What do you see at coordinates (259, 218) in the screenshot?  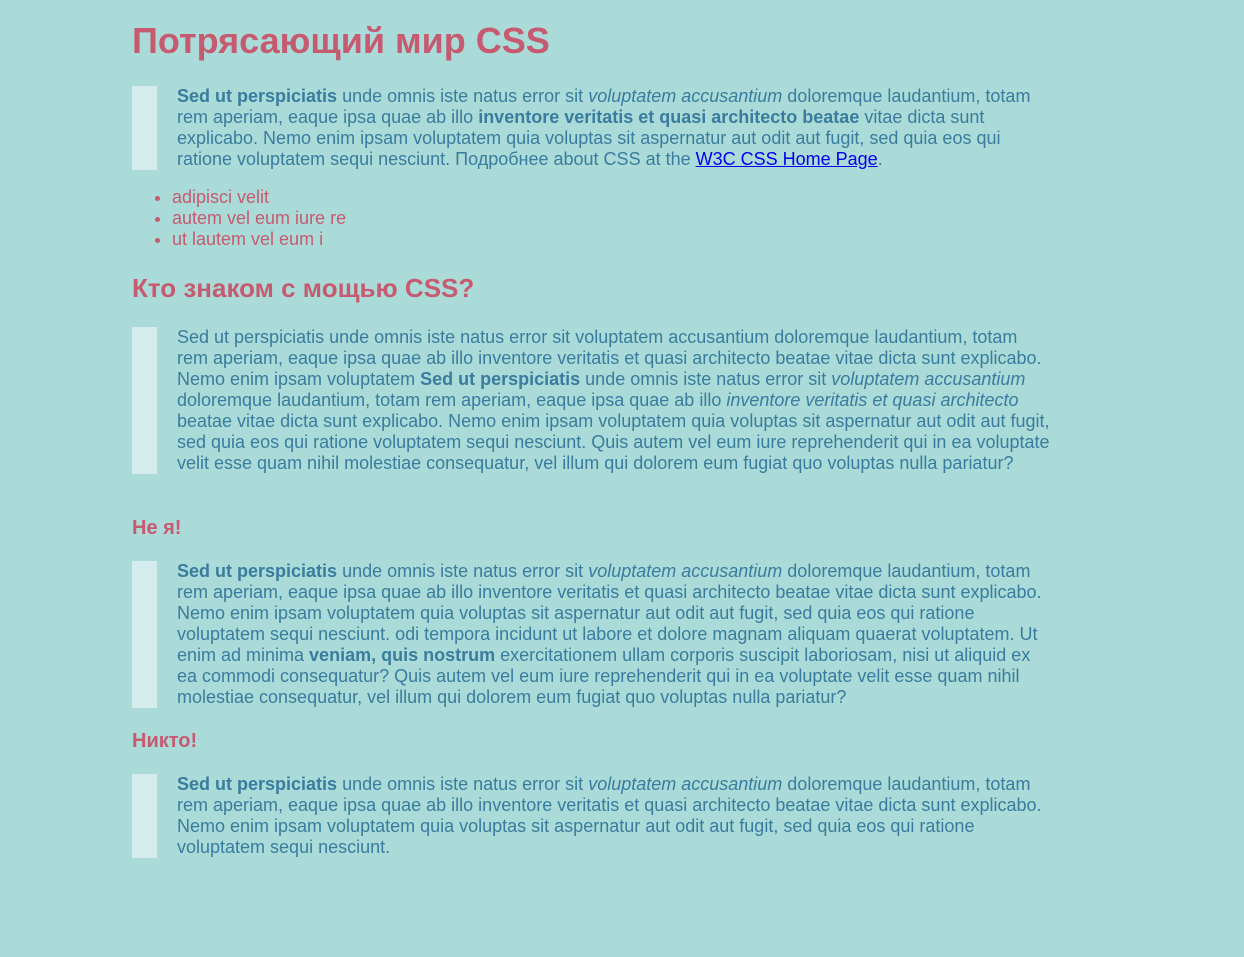 I see `list-item: autem vel eum iure re` at bounding box center [259, 218].